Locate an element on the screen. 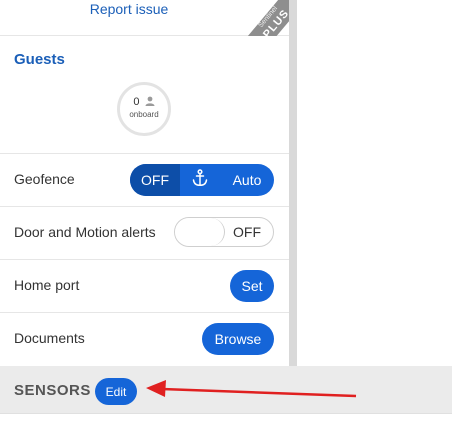 The width and height of the screenshot is (452, 444). person-icon is located at coordinates (150, 102).